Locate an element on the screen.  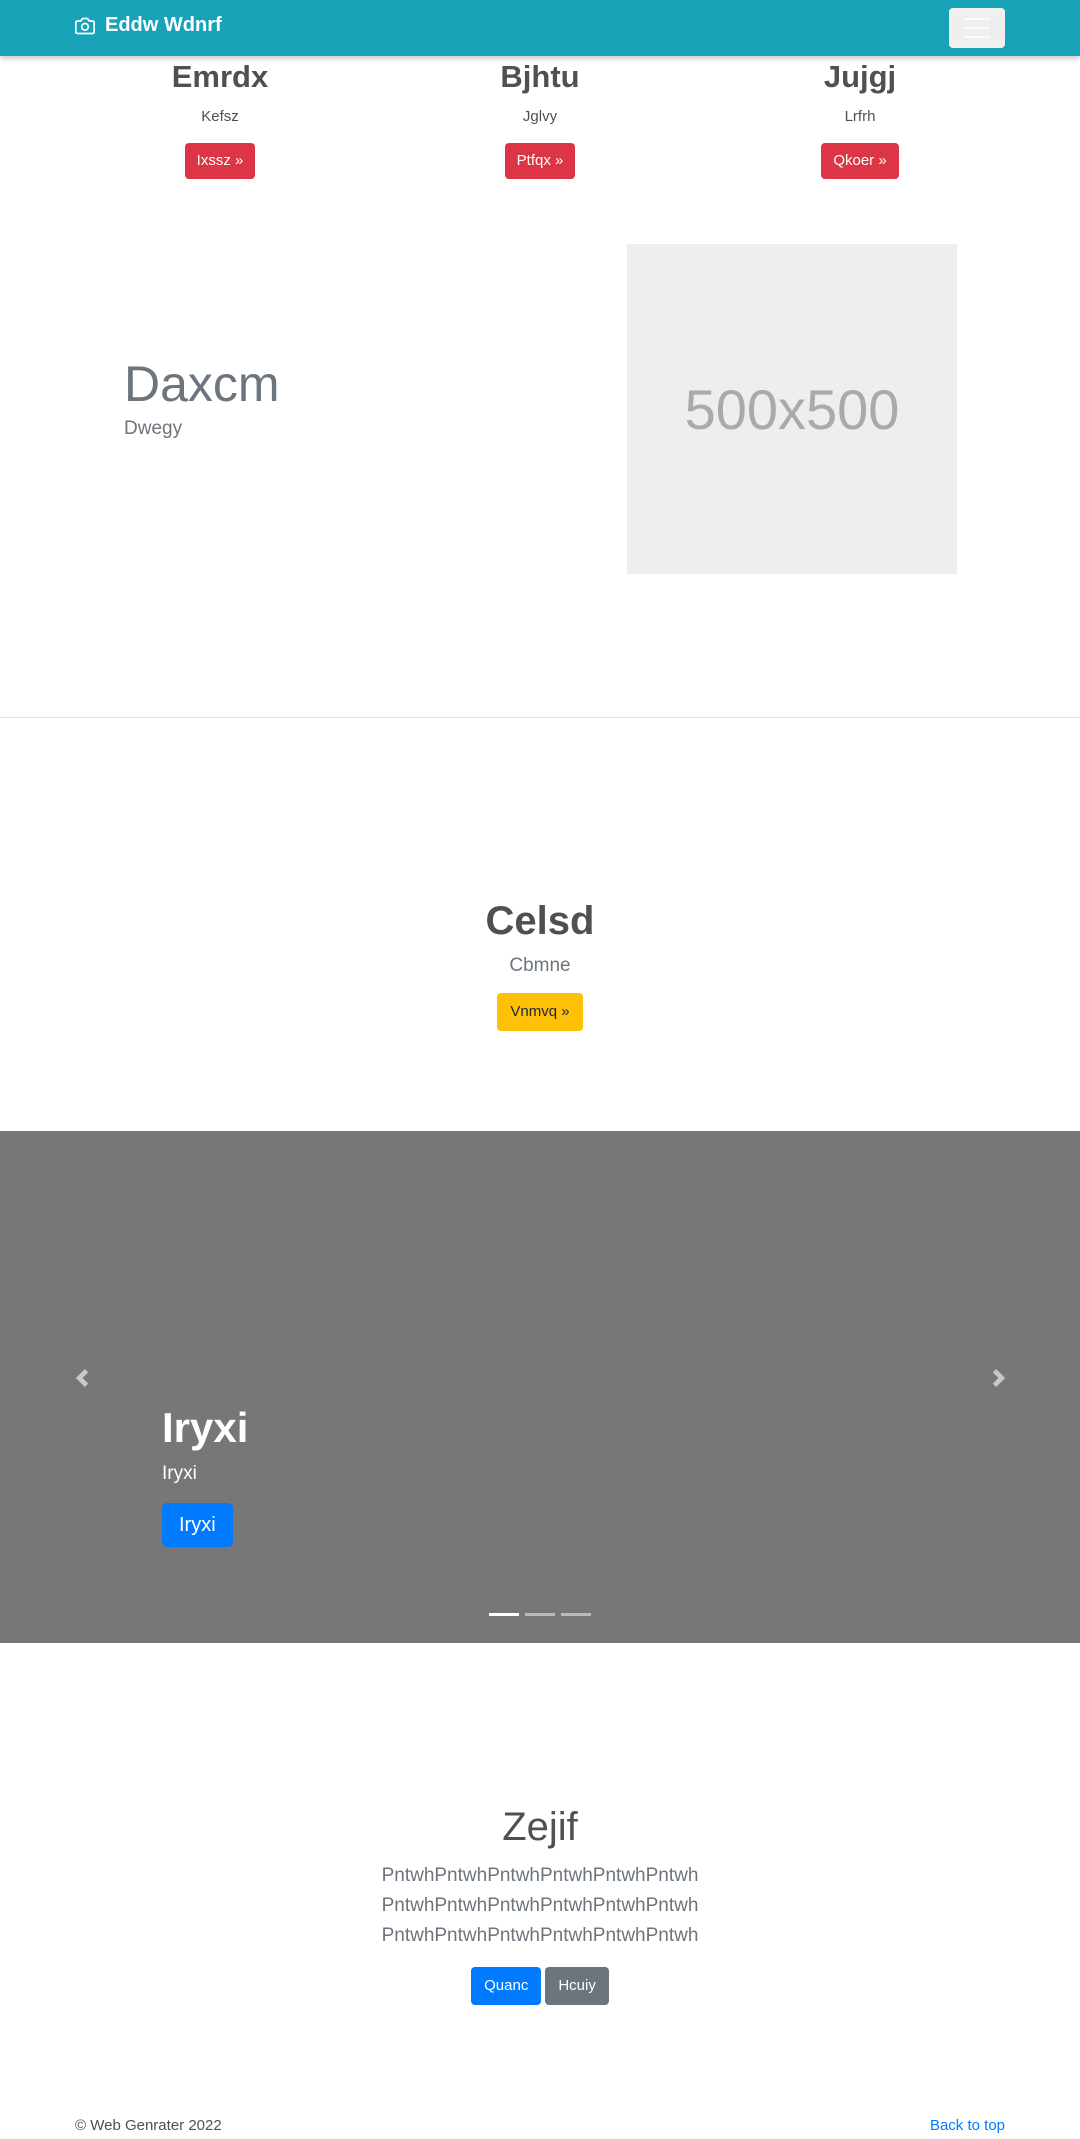
brand-link: Eddw Wdnrf is located at coordinates (148, 25).